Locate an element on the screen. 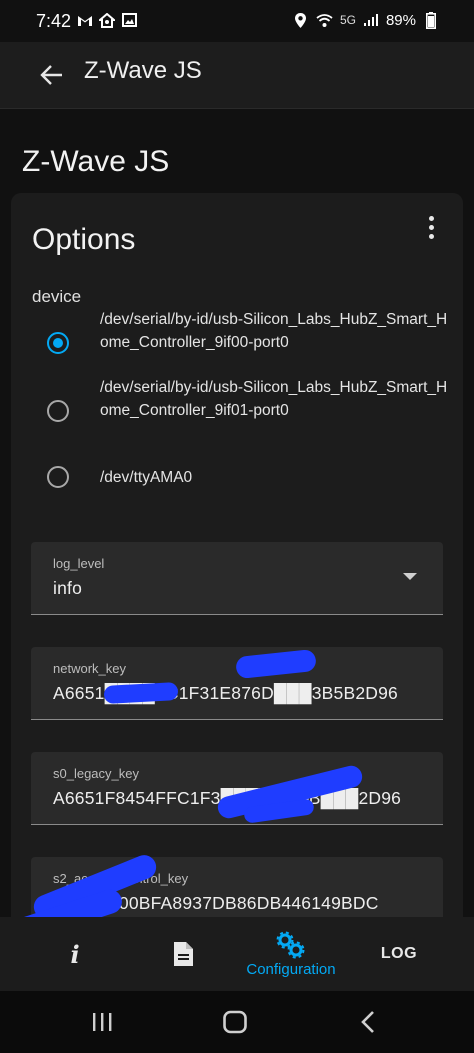  info-icon: i is located at coordinates (75, 954).